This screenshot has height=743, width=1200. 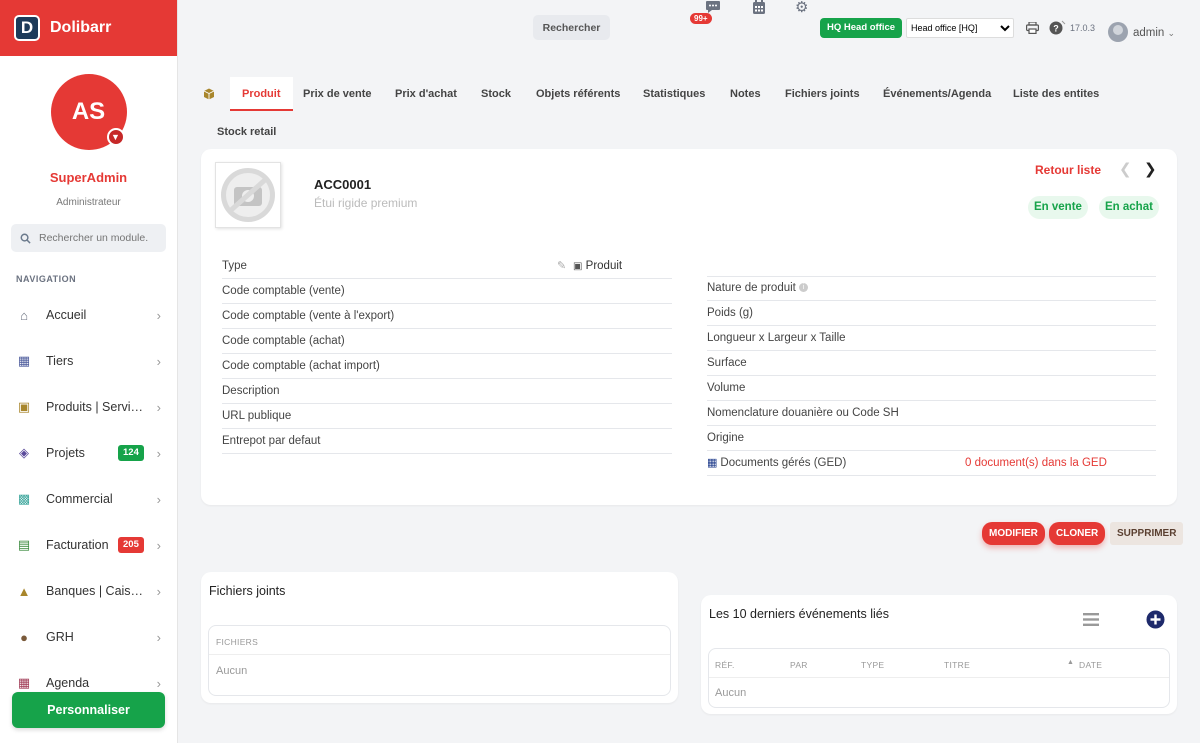 What do you see at coordinates (937, 94) in the screenshot?
I see `tab--v-nements-agenda: Événements/Agenda` at bounding box center [937, 94].